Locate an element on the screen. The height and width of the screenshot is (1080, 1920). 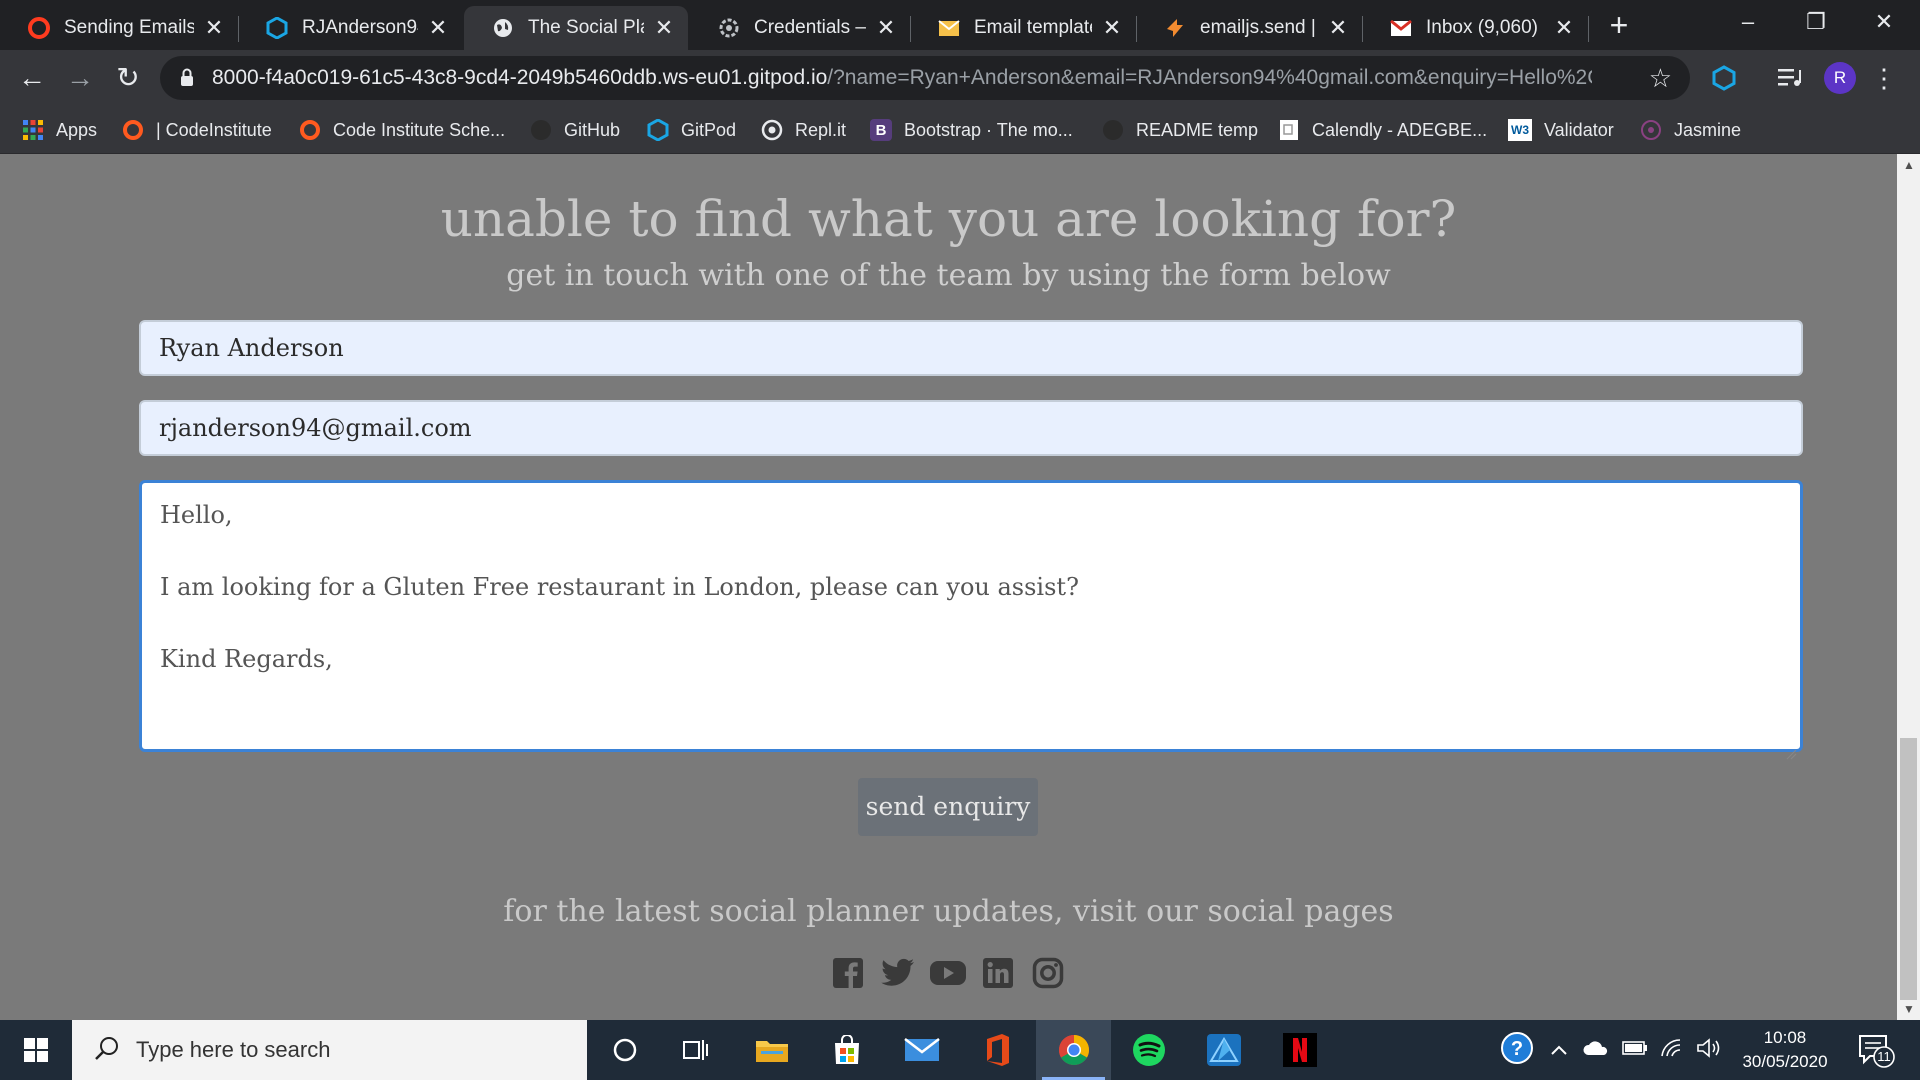
mail-icon is located at coordinates (921, 1050).